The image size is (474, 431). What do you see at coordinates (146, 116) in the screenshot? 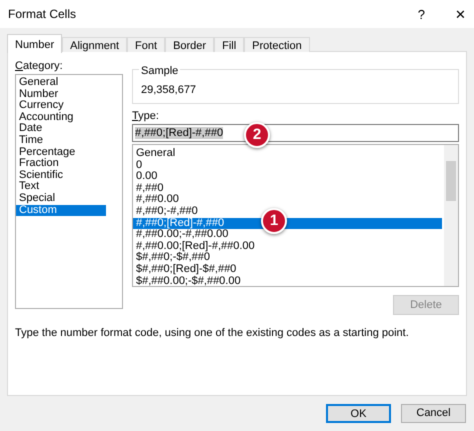
I see `type-label: Type:` at bounding box center [146, 116].